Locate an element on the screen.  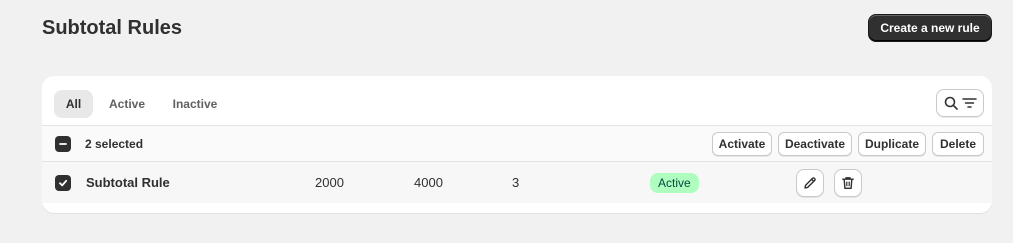
tab-active: Active is located at coordinates (127, 104).